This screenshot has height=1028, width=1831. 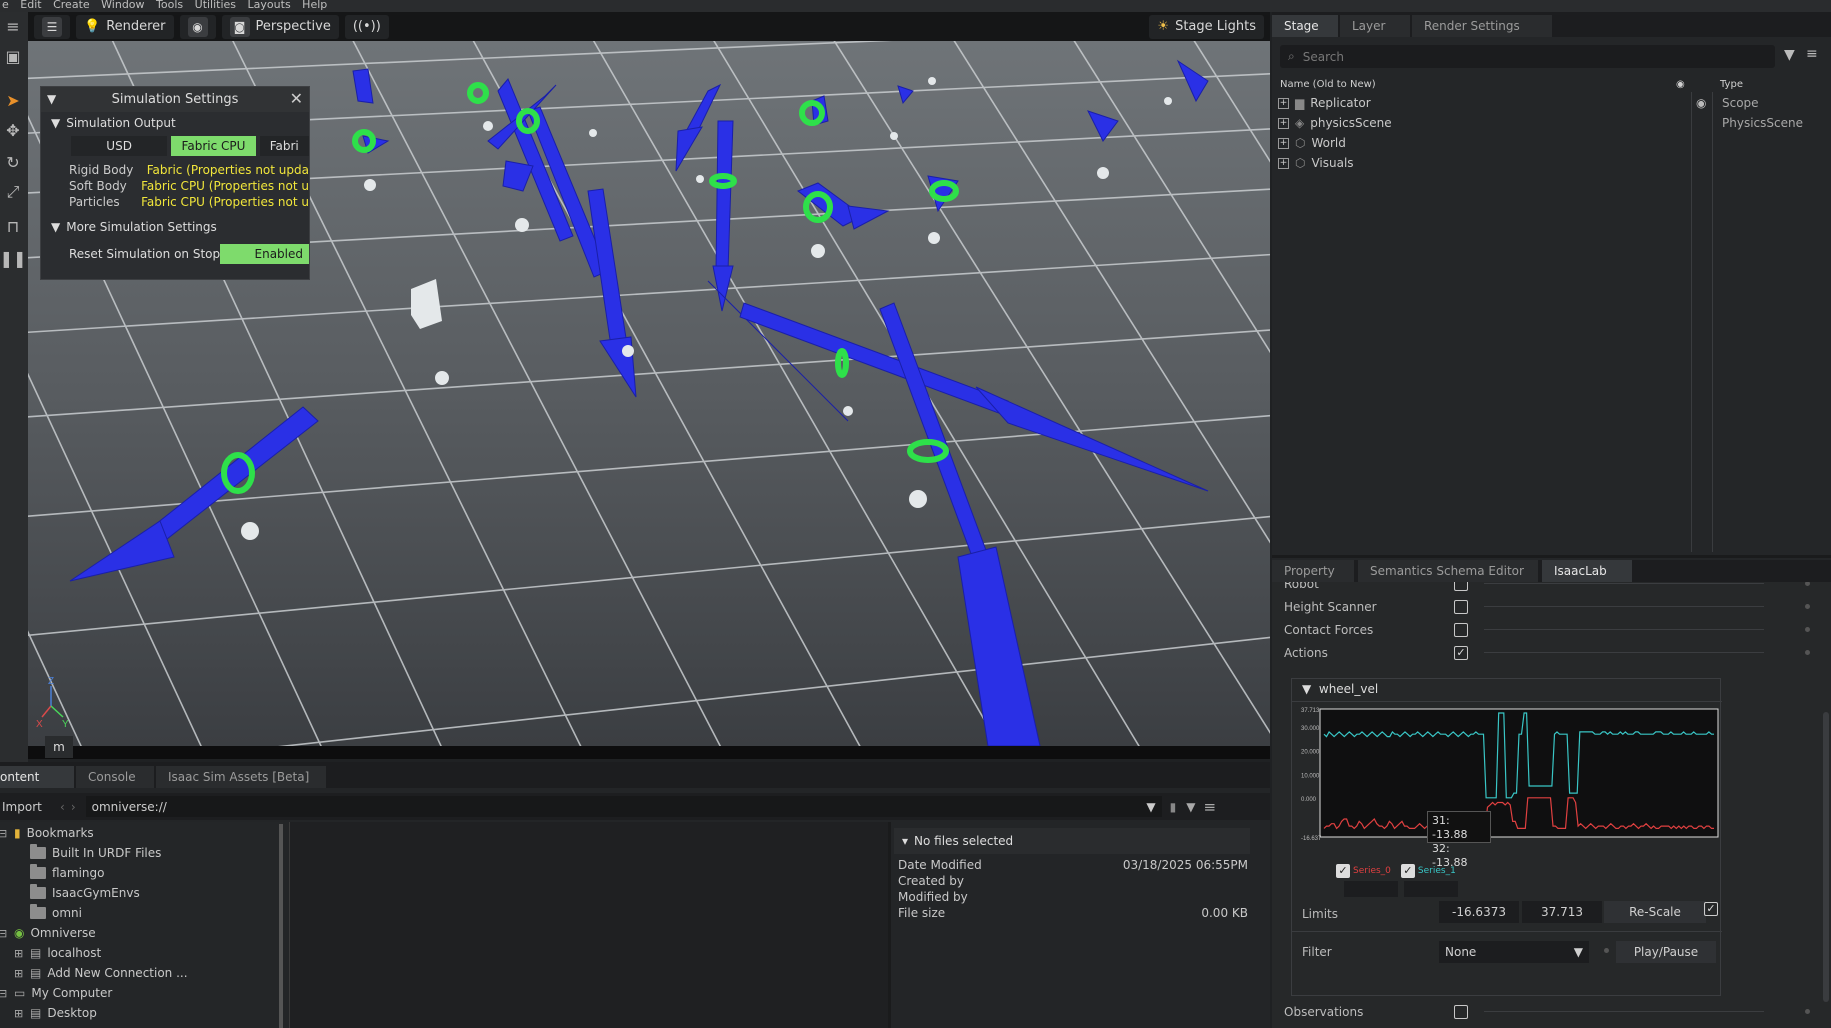 What do you see at coordinates (1527, 56) in the screenshot?
I see `stage-search-input: ⌕ Search` at bounding box center [1527, 56].